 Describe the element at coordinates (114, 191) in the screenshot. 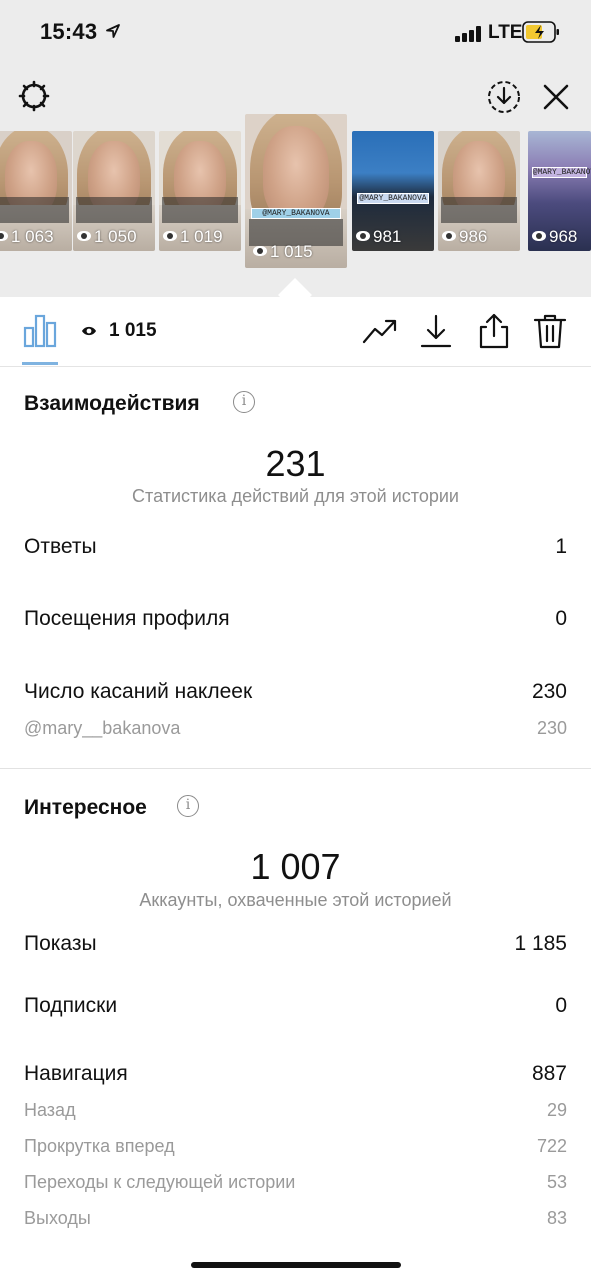

I see `story-thumbnail: 1 050` at that location.